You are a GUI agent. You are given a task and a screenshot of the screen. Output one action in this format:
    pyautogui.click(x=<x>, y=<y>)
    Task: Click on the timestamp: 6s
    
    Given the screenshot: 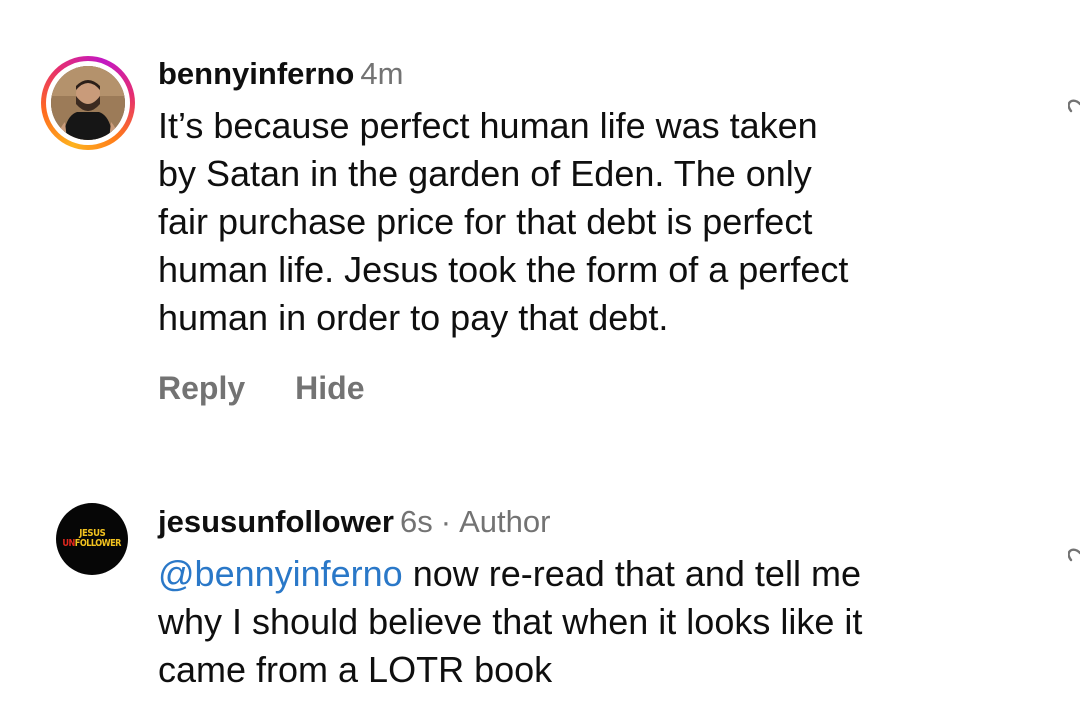 What is the action you would take?
    pyautogui.click(x=416, y=521)
    